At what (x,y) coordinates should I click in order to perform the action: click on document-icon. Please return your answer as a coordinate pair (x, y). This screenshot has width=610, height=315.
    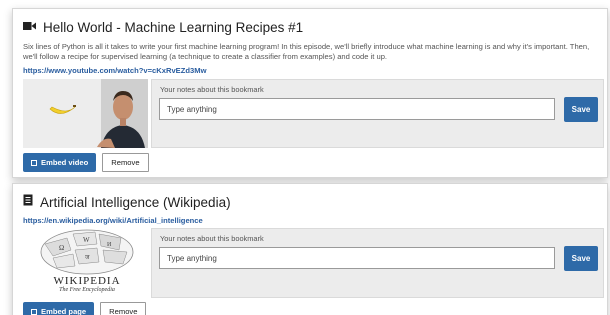
    Looking at the image, I should click on (28, 202).